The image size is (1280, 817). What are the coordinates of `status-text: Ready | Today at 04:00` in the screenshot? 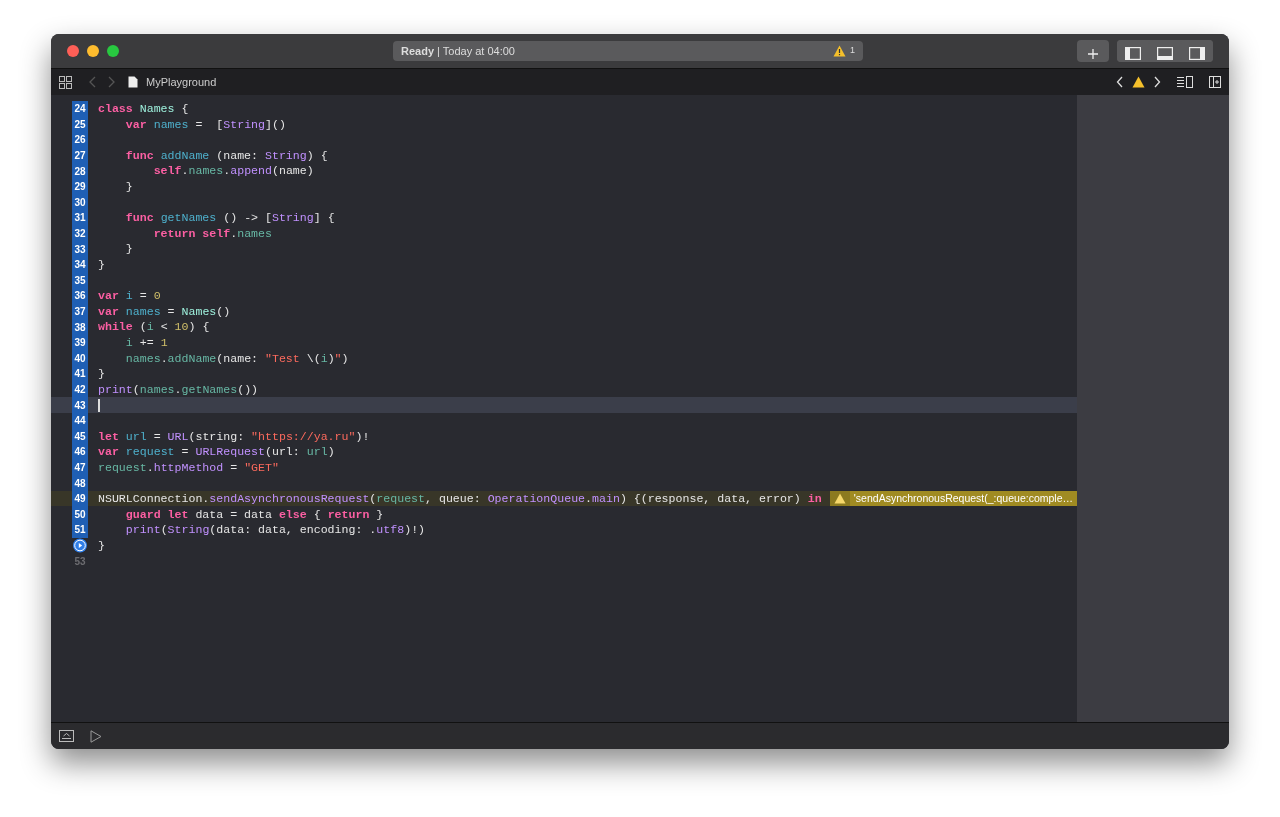 It's located at (458, 51).